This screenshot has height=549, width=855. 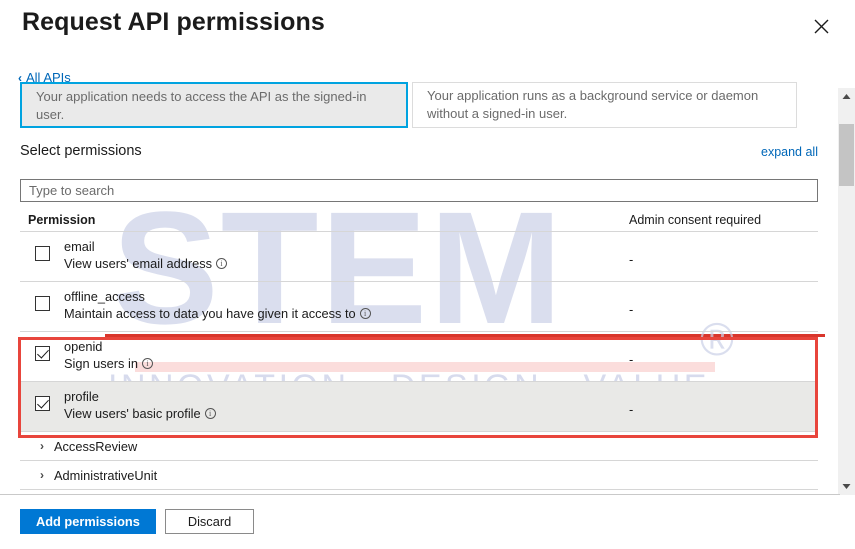 What do you see at coordinates (104, 296) in the screenshot?
I see `permission-name: offline_access` at bounding box center [104, 296].